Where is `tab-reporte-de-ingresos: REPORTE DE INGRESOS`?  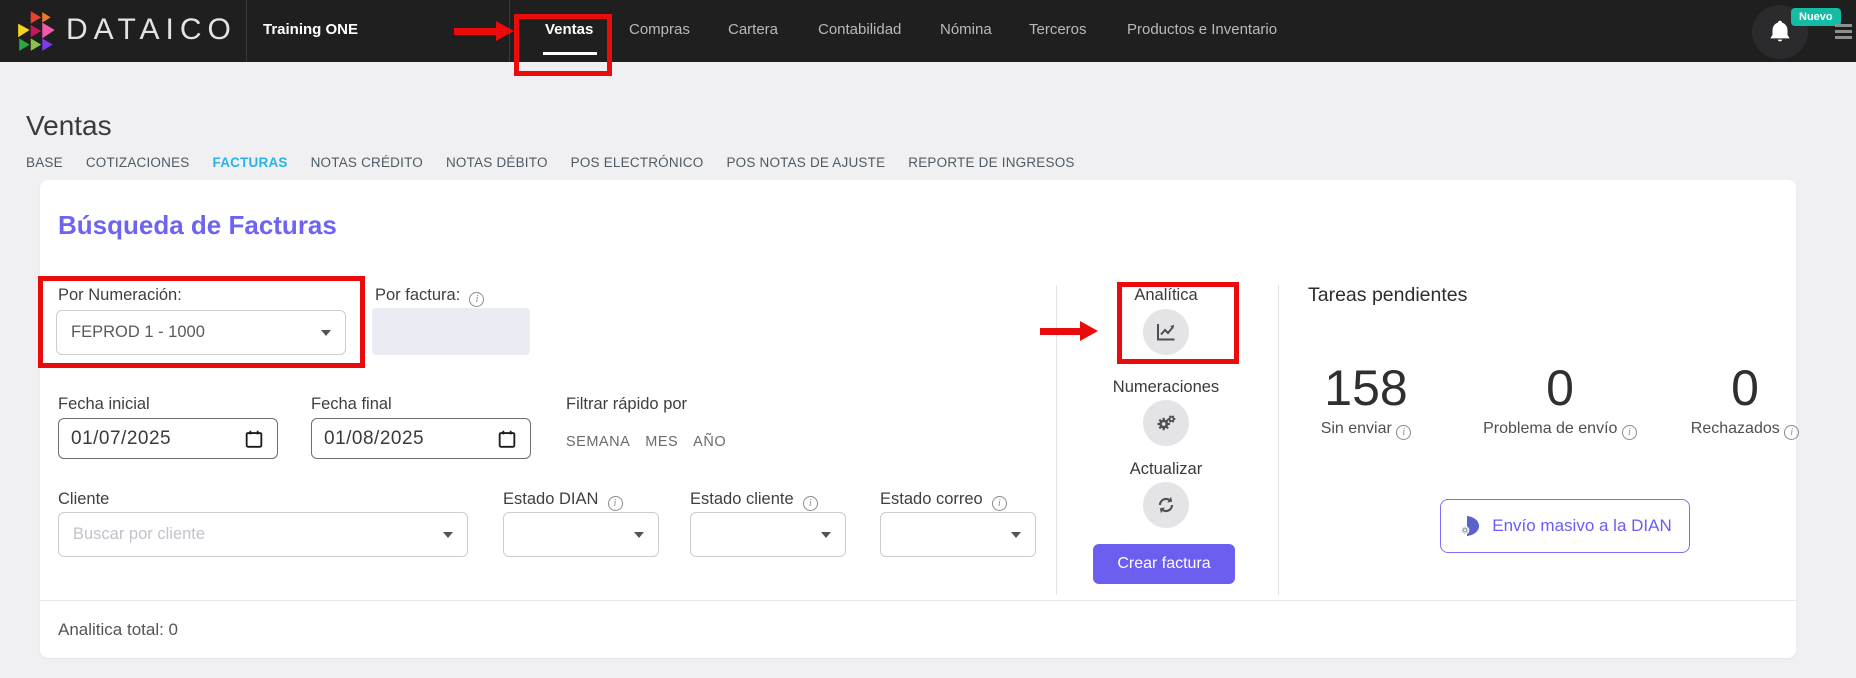 tab-reporte-de-ingresos: REPORTE DE INGRESOS is located at coordinates (991, 162).